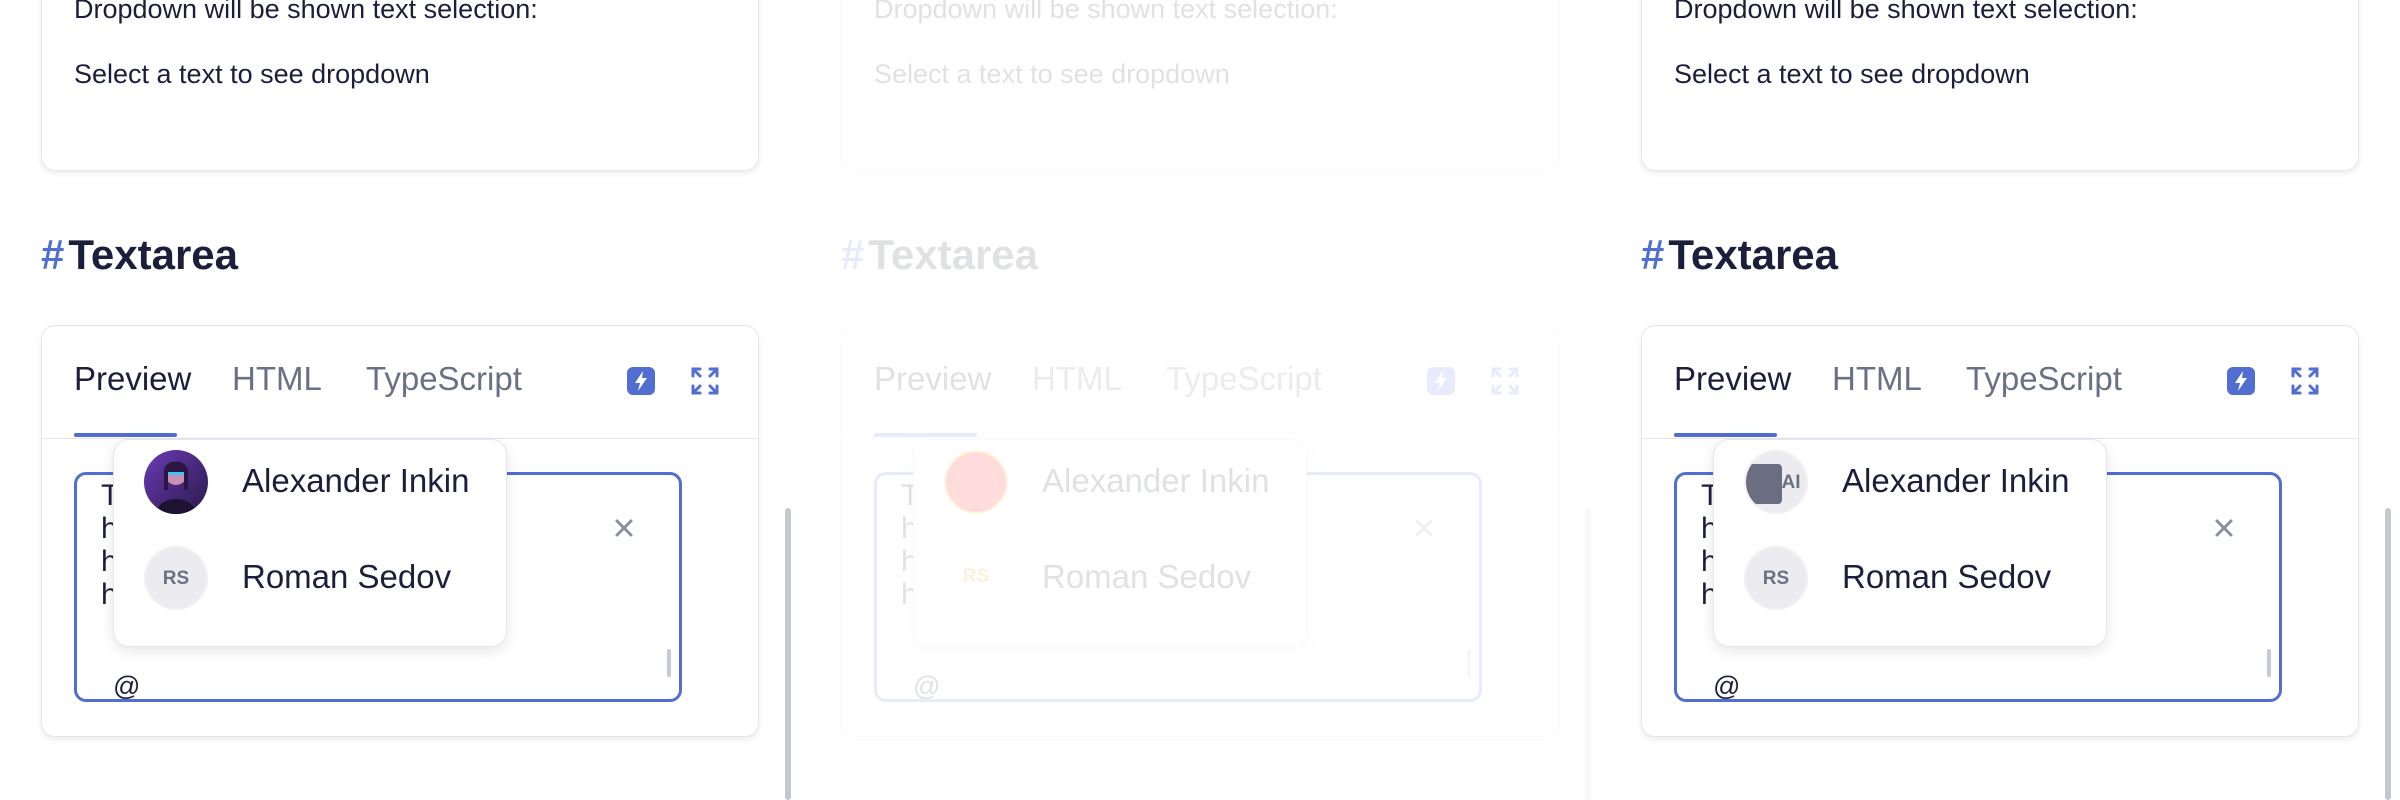 This screenshot has width=2400, height=800. I want to click on mention-option: AI Alexander Inkin, so click(1910, 489).